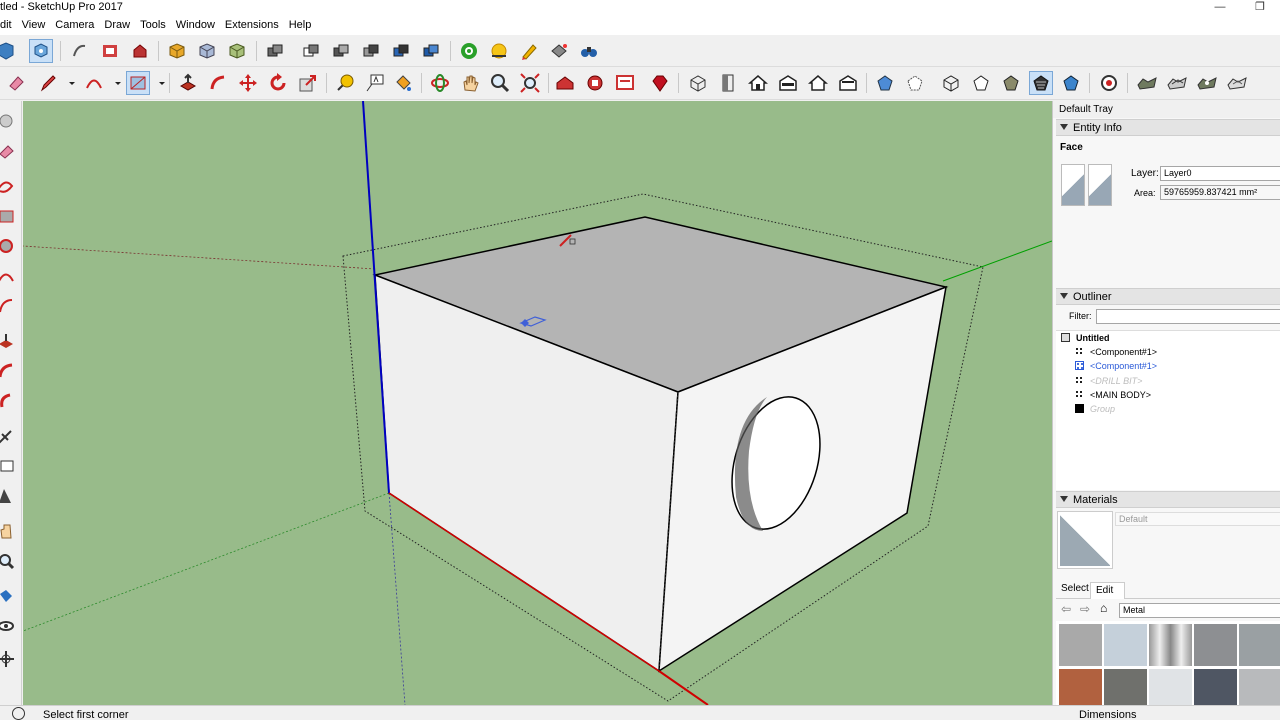 This screenshot has height=720, width=1280. What do you see at coordinates (308, 83) in the screenshot?
I see `scale-button` at bounding box center [308, 83].